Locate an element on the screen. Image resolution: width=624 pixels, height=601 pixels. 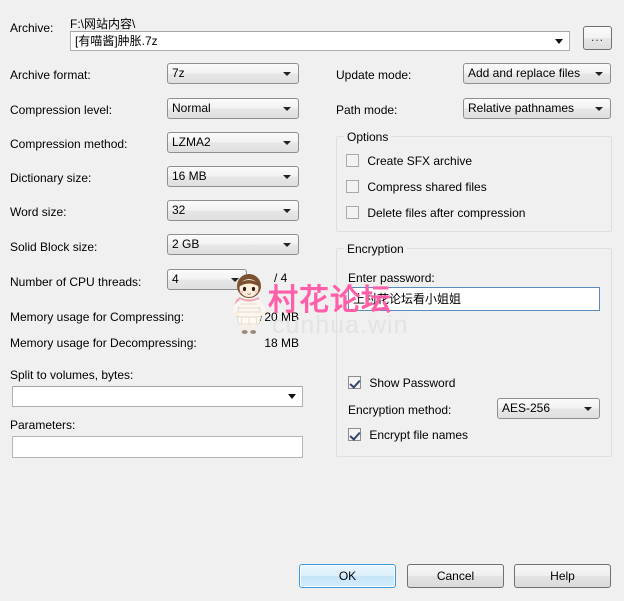
checkbox-create-sfx-archive: Create SFX archive is located at coordinates (409, 161).